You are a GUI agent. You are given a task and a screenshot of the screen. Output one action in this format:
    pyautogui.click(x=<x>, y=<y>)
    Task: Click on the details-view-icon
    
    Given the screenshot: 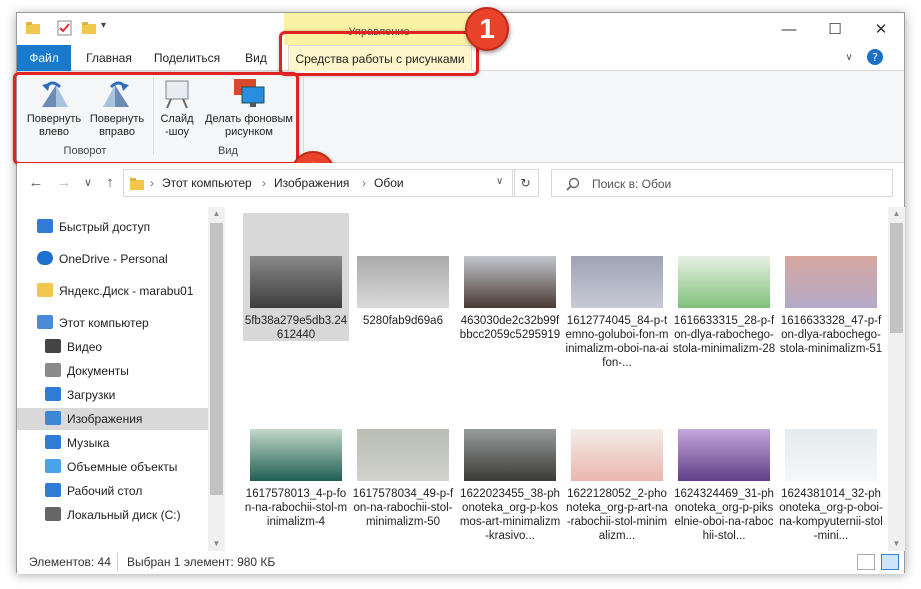 What is the action you would take?
    pyautogui.click(x=866, y=562)
    